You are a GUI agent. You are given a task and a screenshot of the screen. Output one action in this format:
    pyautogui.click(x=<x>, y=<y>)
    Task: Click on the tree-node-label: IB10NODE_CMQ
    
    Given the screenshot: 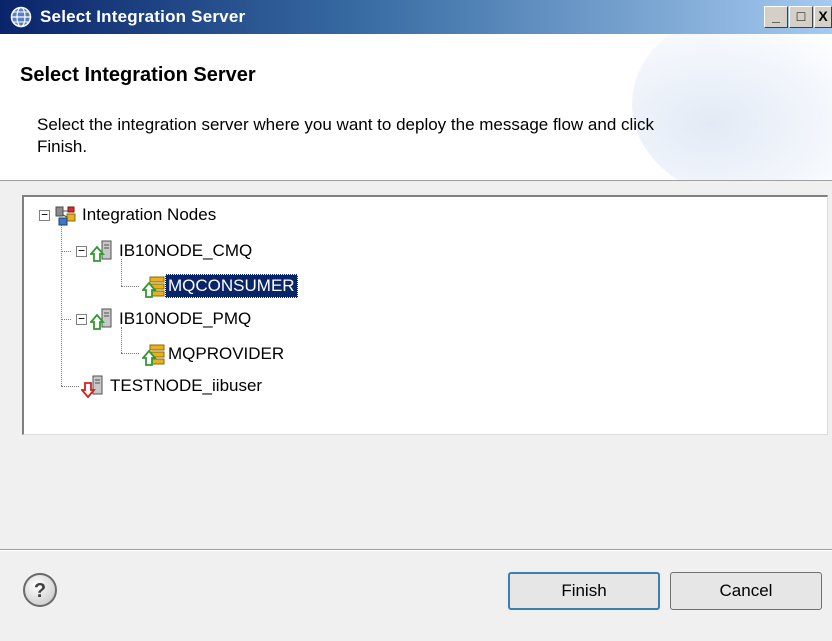 What is the action you would take?
    pyautogui.click(x=185, y=251)
    